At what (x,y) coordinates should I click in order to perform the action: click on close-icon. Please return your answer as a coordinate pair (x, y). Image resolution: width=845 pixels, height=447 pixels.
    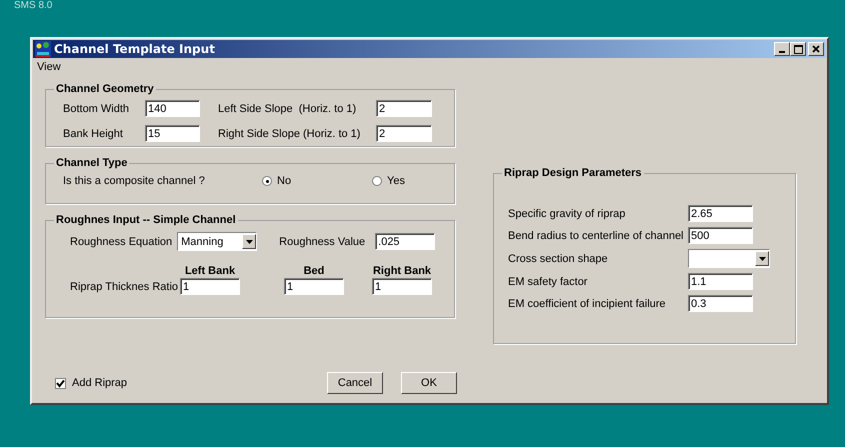
    Looking at the image, I should click on (816, 49).